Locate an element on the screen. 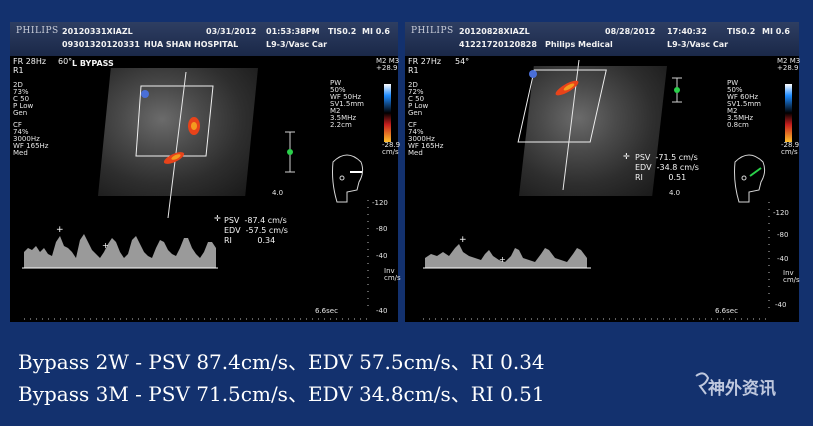 This screenshot has height=426, width=813. watermark: 神外资讯 is located at coordinates (747, 385).